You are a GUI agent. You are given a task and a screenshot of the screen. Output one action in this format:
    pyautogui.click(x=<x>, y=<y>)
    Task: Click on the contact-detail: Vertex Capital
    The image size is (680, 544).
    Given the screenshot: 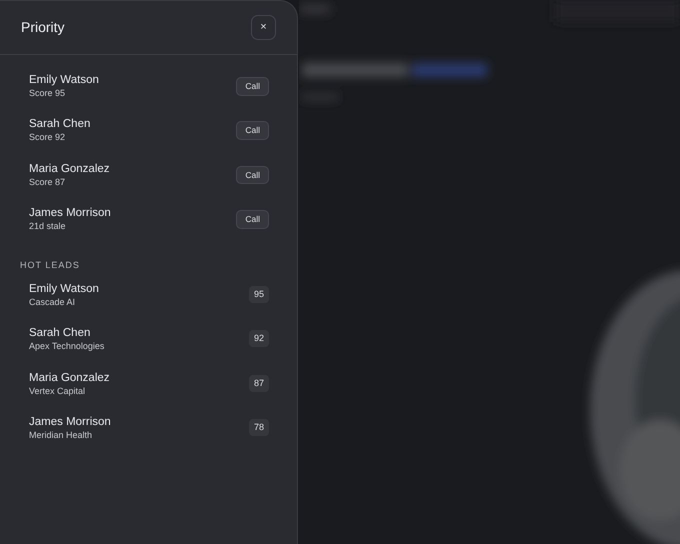 What is the action you would take?
    pyautogui.click(x=57, y=392)
    